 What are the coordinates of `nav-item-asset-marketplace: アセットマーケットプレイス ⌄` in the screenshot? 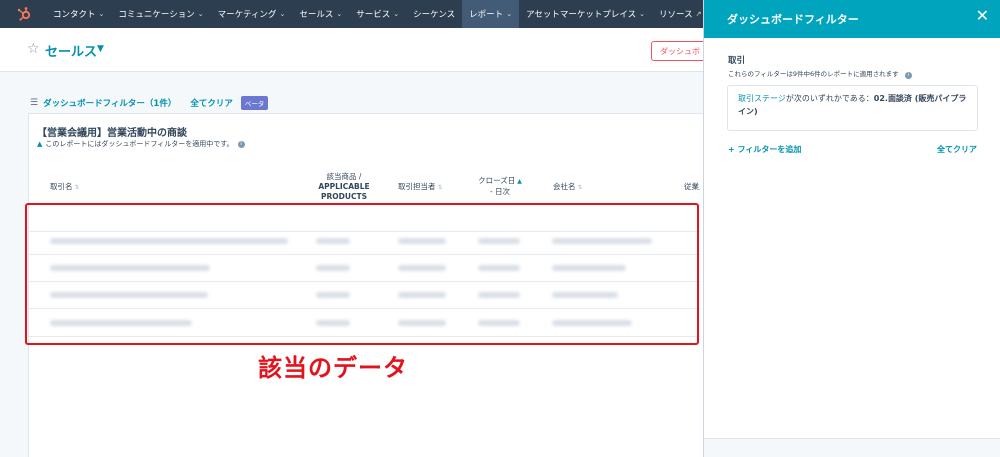 It's located at (585, 14).